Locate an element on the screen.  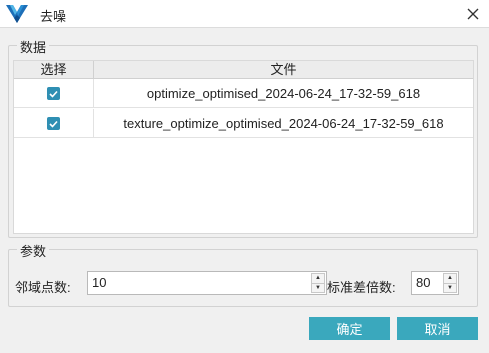
neighborhood-points-spinbox: ▲ ▼ is located at coordinates (207, 283).